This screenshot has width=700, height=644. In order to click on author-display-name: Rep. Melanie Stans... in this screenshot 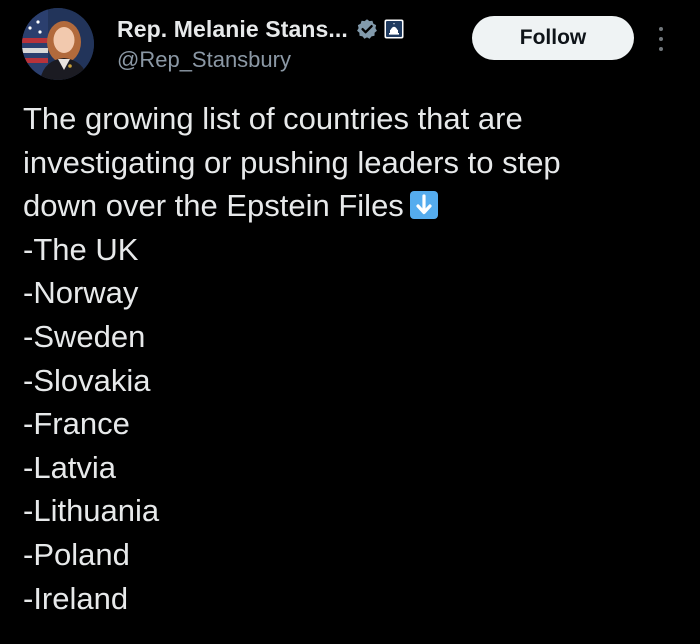, I will do `click(232, 29)`.